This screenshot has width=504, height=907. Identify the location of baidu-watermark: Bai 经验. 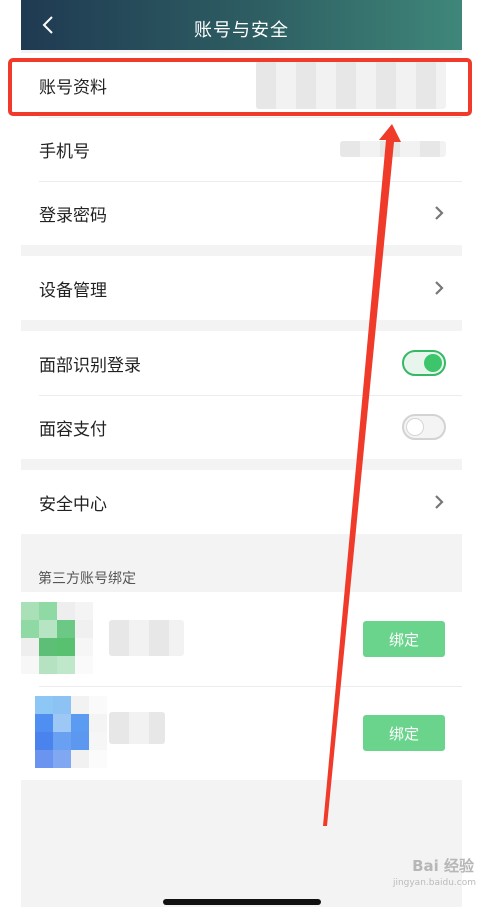
(443, 866).